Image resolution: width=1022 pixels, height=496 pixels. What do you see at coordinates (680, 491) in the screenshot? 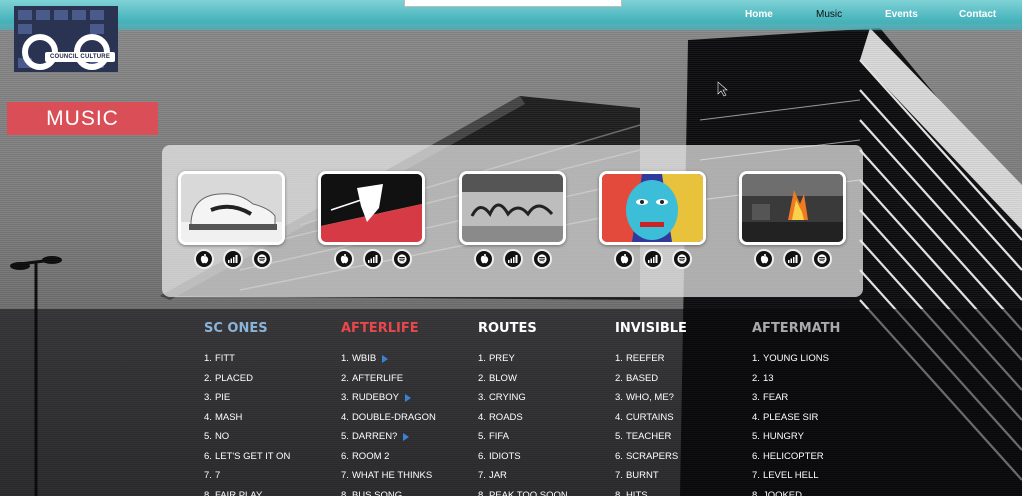
I see `track-item: 8. HITS` at bounding box center [680, 491].